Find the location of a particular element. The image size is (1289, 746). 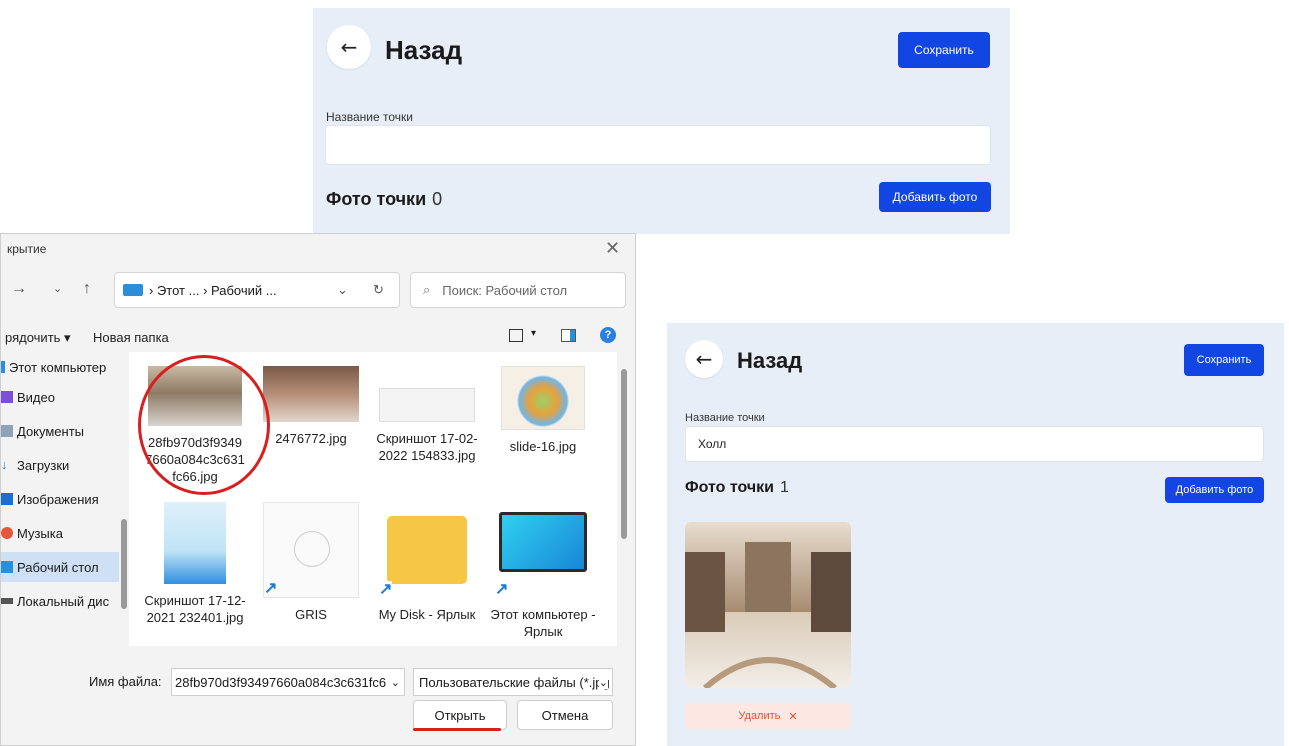

documents-icon is located at coordinates (7, 431).